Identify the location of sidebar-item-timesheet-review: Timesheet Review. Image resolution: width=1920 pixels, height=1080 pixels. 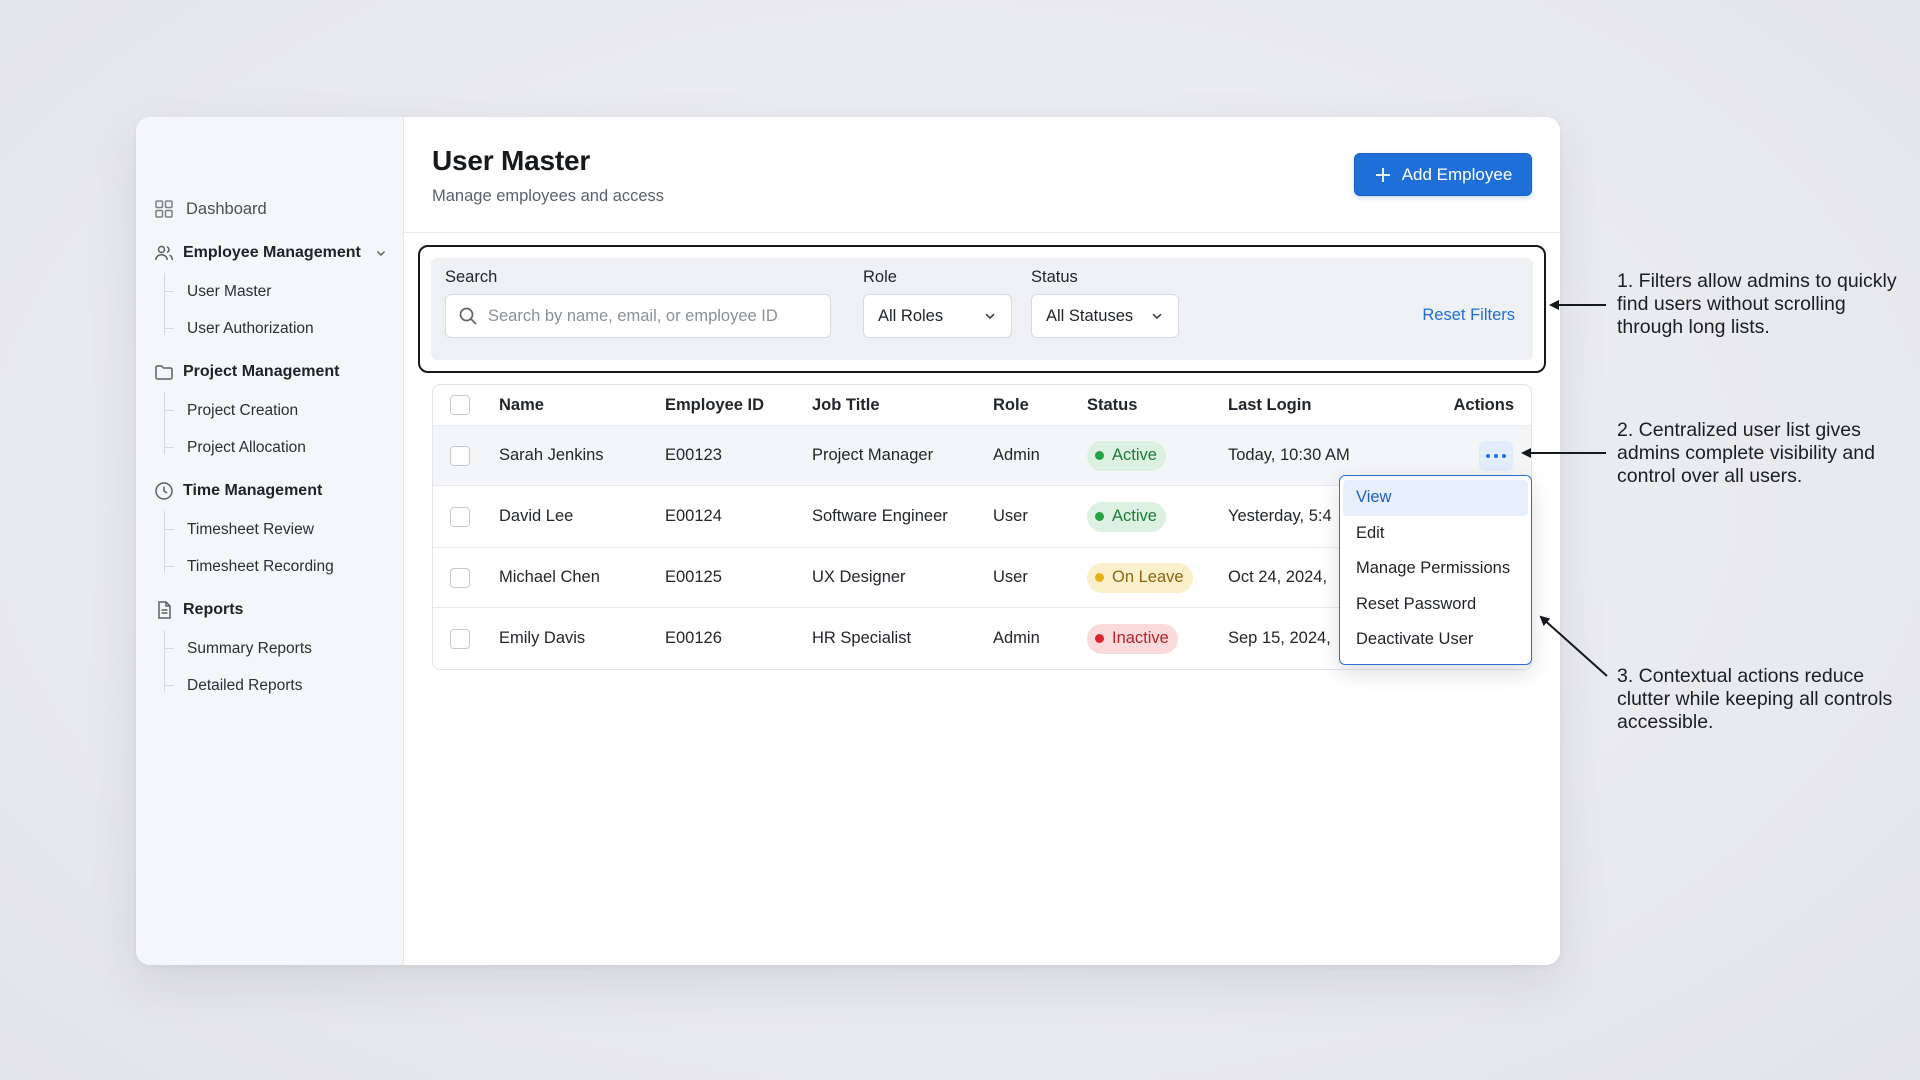
(283, 529).